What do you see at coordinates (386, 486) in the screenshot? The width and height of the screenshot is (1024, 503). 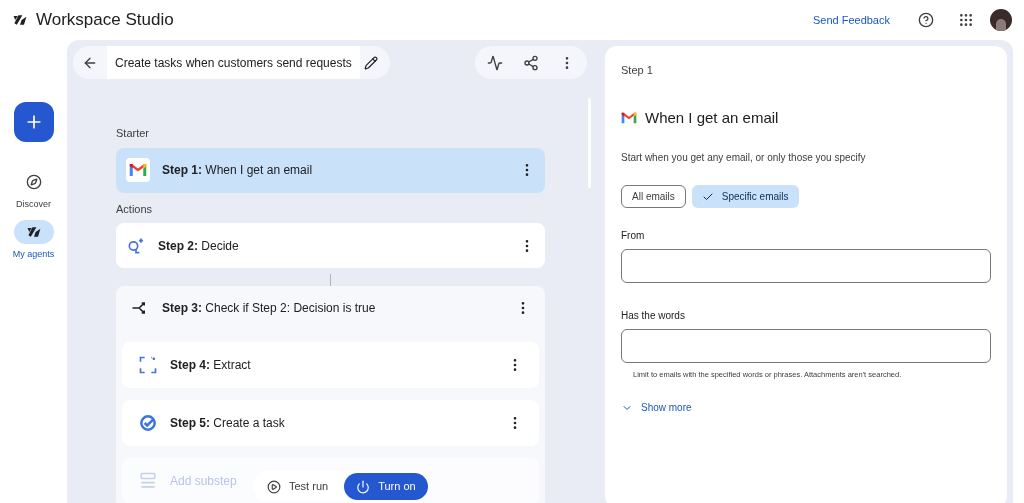 I see `turn-on-button: Turn on` at bounding box center [386, 486].